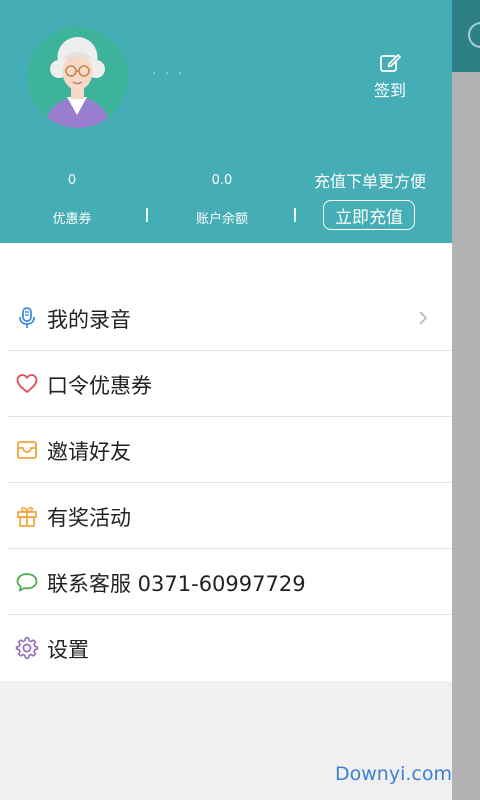  Describe the element at coordinates (390, 76) in the screenshot. I see `checkin-button: 签到` at that location.